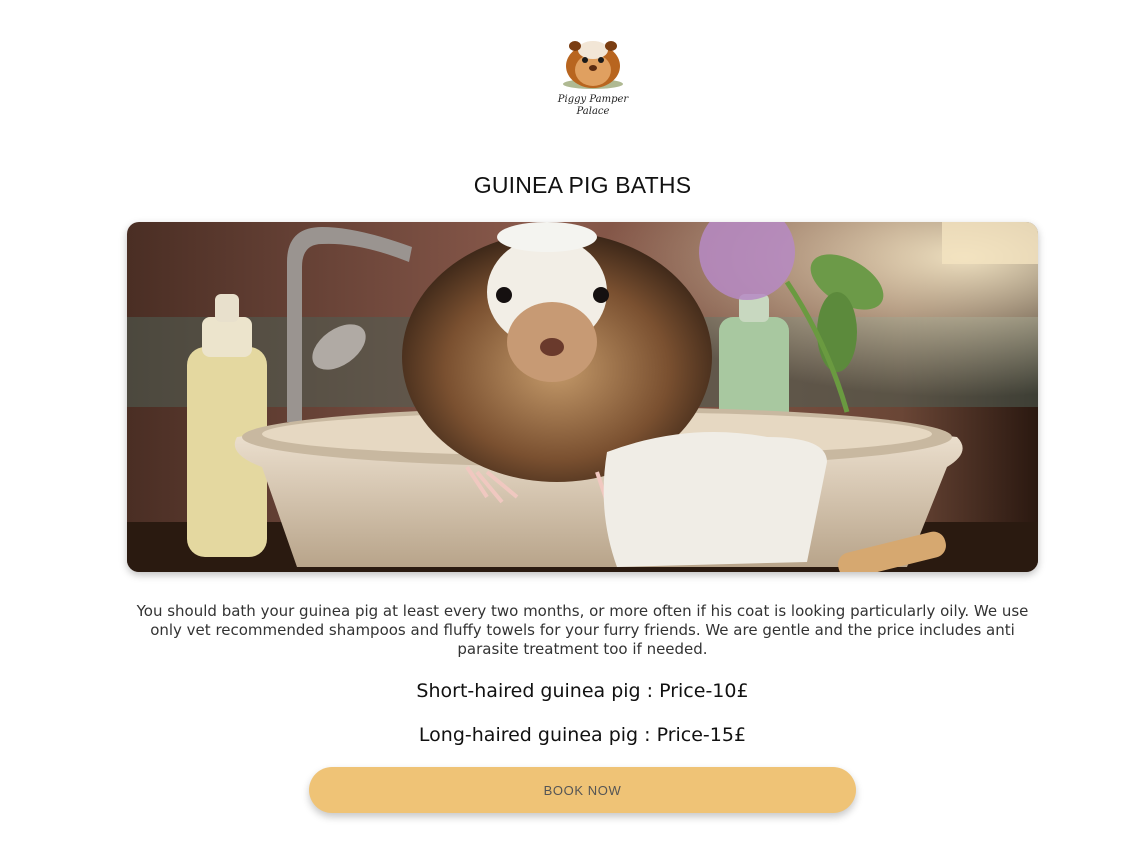 The image size is (1145, 863). I want to click on book-now-button: BOOK NOW, so click(582, 790).